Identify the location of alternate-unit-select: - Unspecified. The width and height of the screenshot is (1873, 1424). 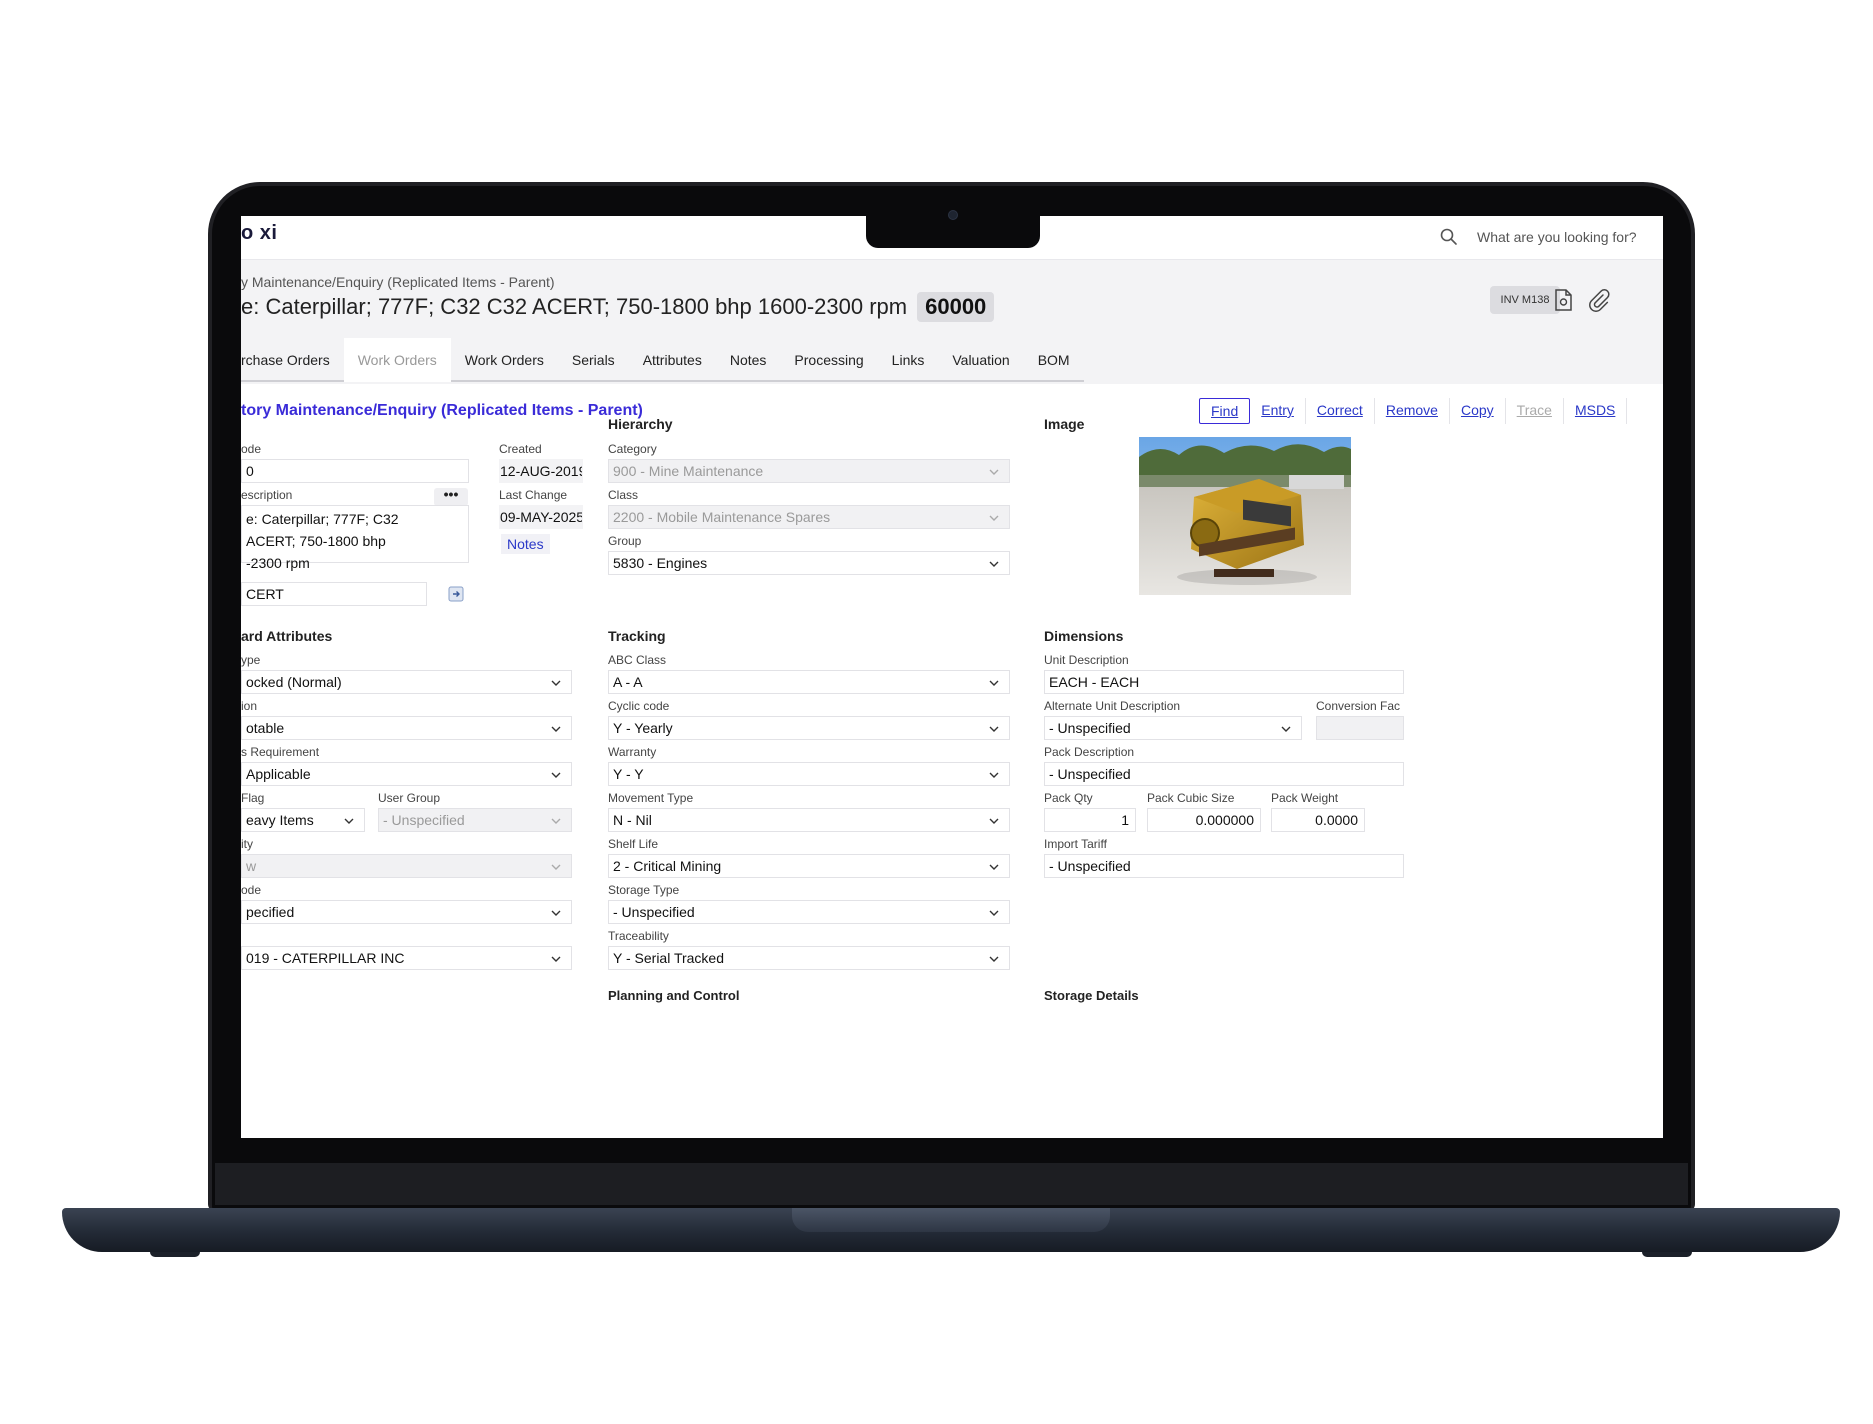
(1173, 728).